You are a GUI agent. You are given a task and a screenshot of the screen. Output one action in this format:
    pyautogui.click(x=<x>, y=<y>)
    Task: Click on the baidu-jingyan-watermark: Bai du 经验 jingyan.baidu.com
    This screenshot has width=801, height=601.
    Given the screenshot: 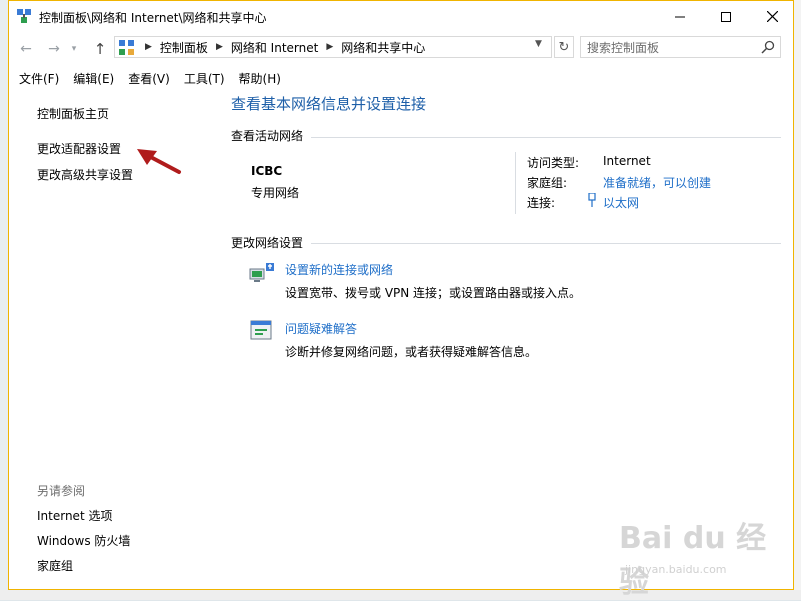 What is the action you would take?
    pyautogui.click(x=694, y=556)
    